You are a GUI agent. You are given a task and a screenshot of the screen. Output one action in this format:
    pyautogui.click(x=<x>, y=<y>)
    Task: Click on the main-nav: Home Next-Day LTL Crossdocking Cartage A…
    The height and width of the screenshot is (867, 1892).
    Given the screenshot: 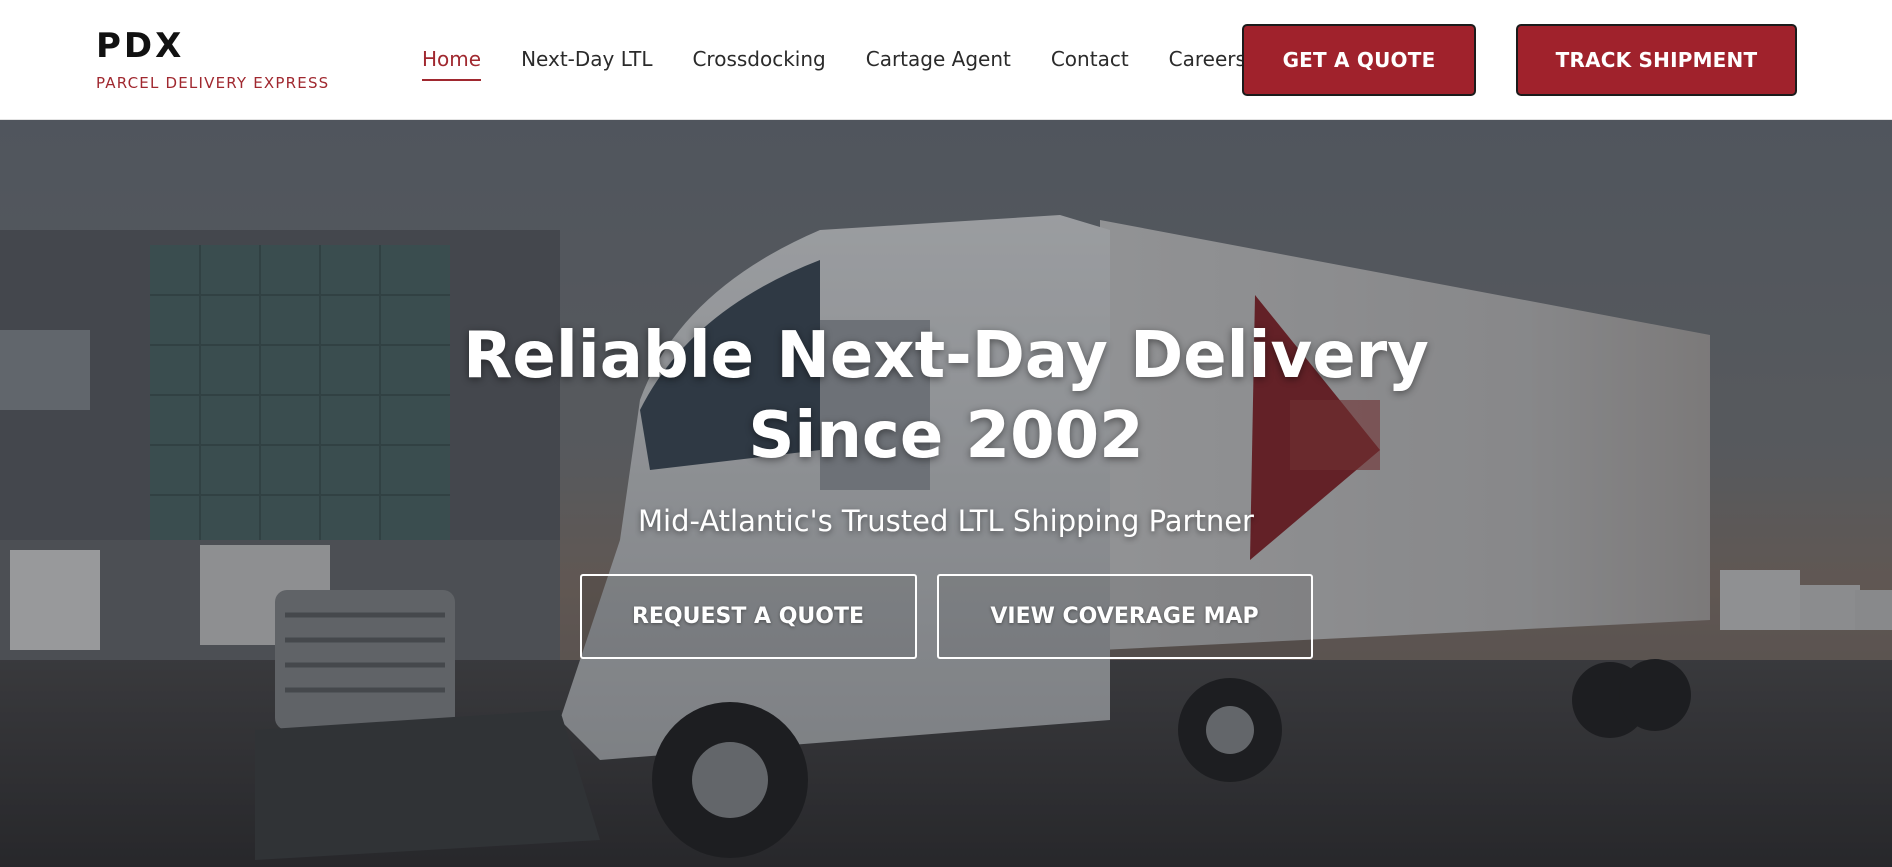 What is the action you would take?
    pyautogui.click(x=854, y=60)
    